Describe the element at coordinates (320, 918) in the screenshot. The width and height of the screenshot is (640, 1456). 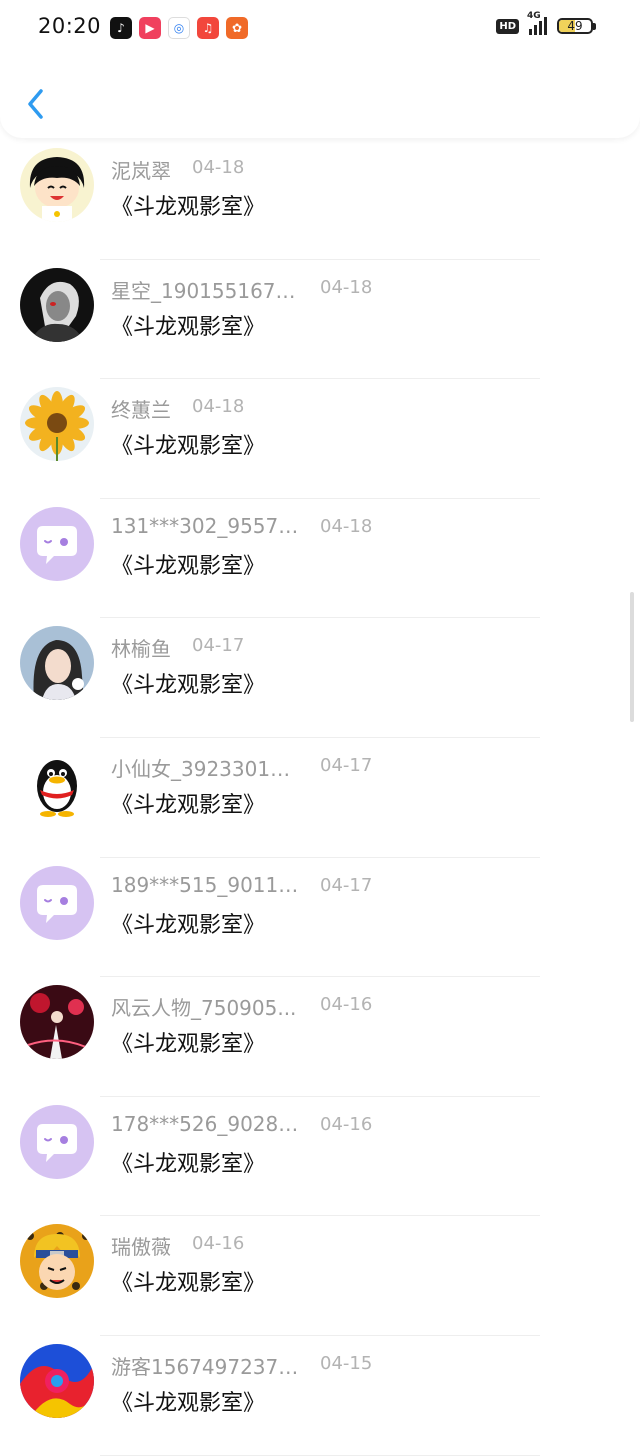
I see `list-item: 189***515_90117... 04-17 《斗龙观影室》` at that location.